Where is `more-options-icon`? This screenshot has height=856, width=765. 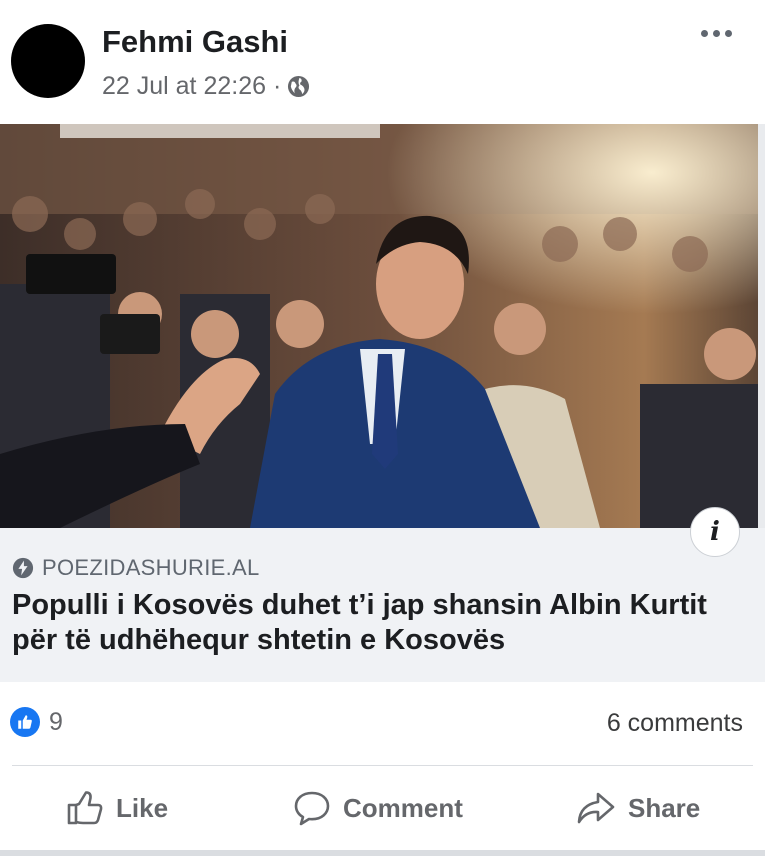 more-options-icon is located at coordinates (716, 33).